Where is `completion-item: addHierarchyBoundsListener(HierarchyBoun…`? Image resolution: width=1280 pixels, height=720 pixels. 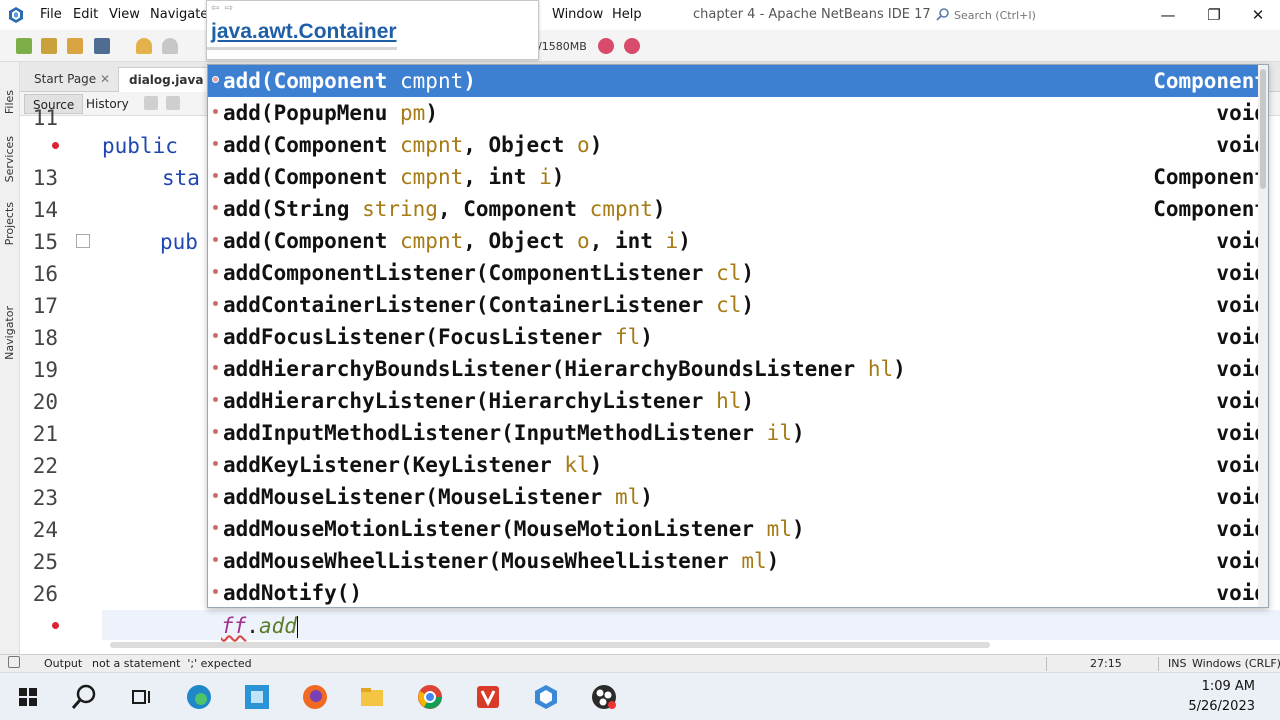 completion-item: addHierarchyBoundsListener(HierarchyBoun… is located at coordinates (738, 369).